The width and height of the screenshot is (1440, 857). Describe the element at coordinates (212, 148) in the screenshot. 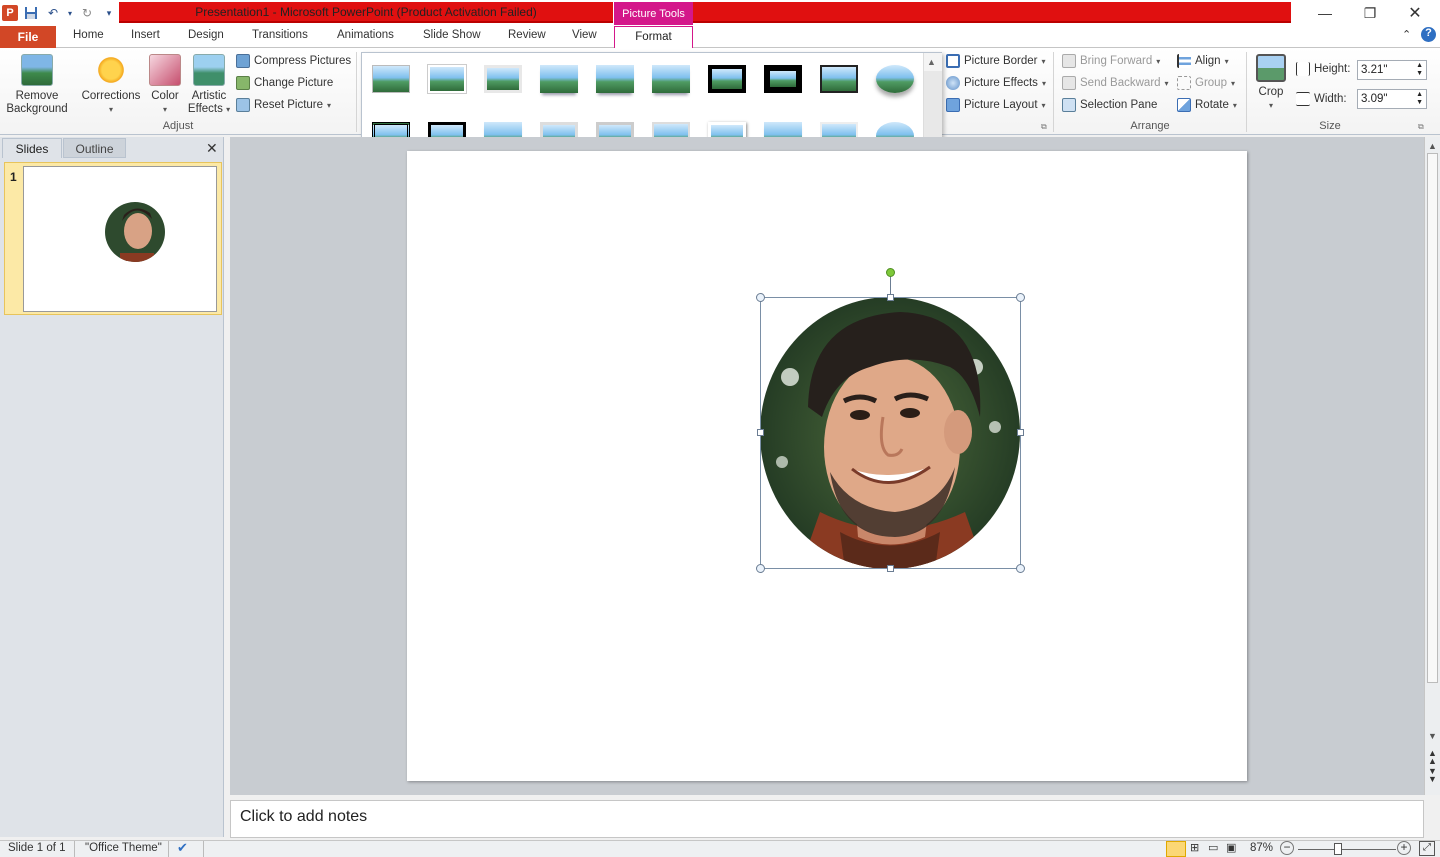

I see `close-pane-icon: ✕` at that location.